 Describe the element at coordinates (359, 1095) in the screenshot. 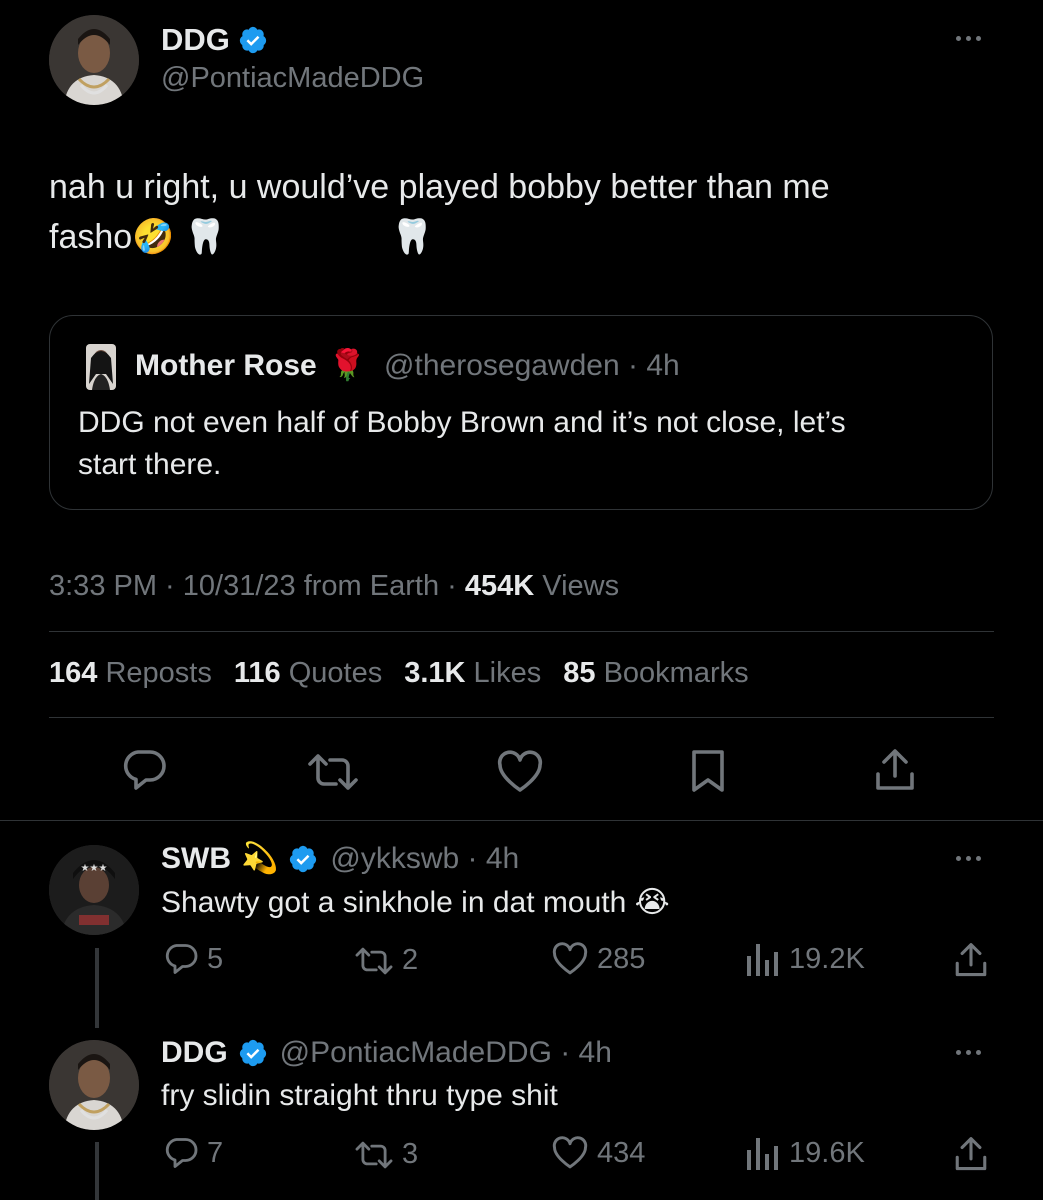

I see `reply2-text: fry slidin straight thru type shit` at that location.